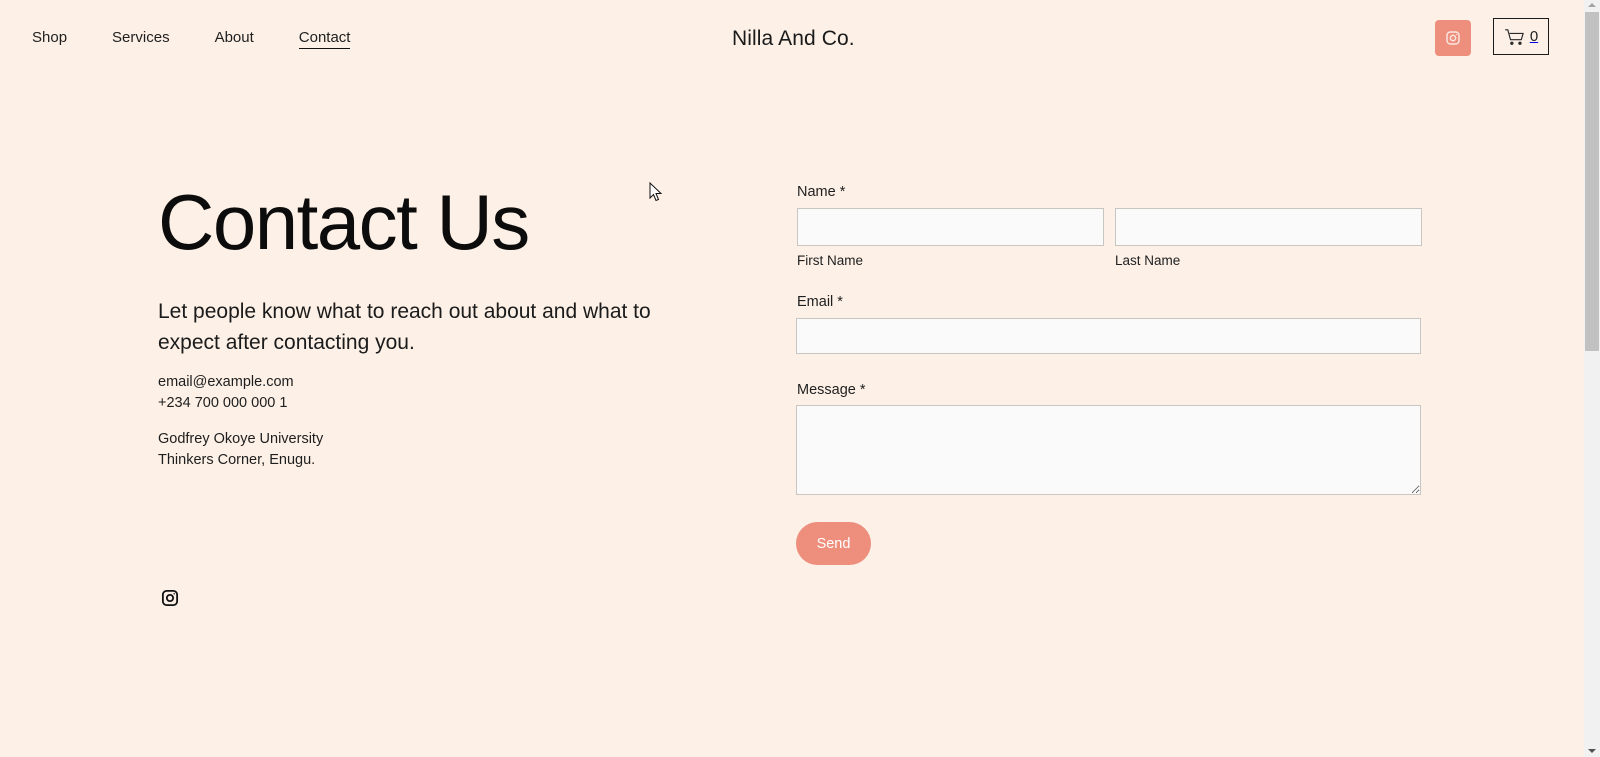 This screenshot has width=1600, height=757. What do you see at coordinates (1268, 227) in the screenshot?
I see `last-name-input` at bounding box center [1268, 227].